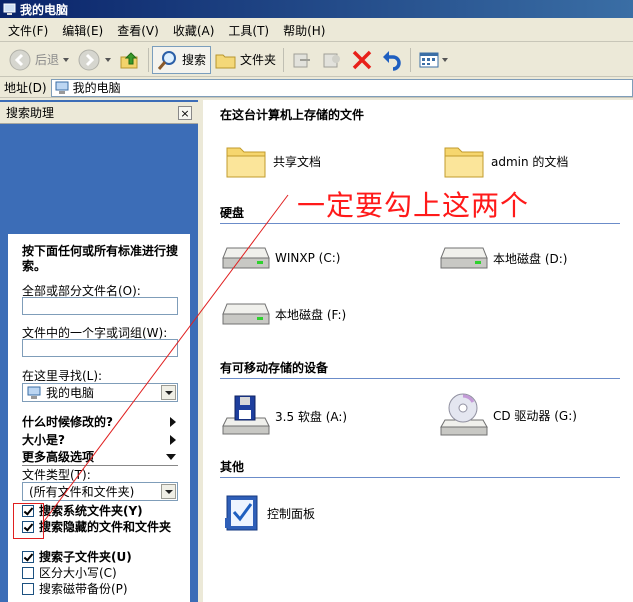 This screenshot has width=633, height=602. I want to click on item-cd-drive: CD 驱动器 (G:), so click(508, 415).